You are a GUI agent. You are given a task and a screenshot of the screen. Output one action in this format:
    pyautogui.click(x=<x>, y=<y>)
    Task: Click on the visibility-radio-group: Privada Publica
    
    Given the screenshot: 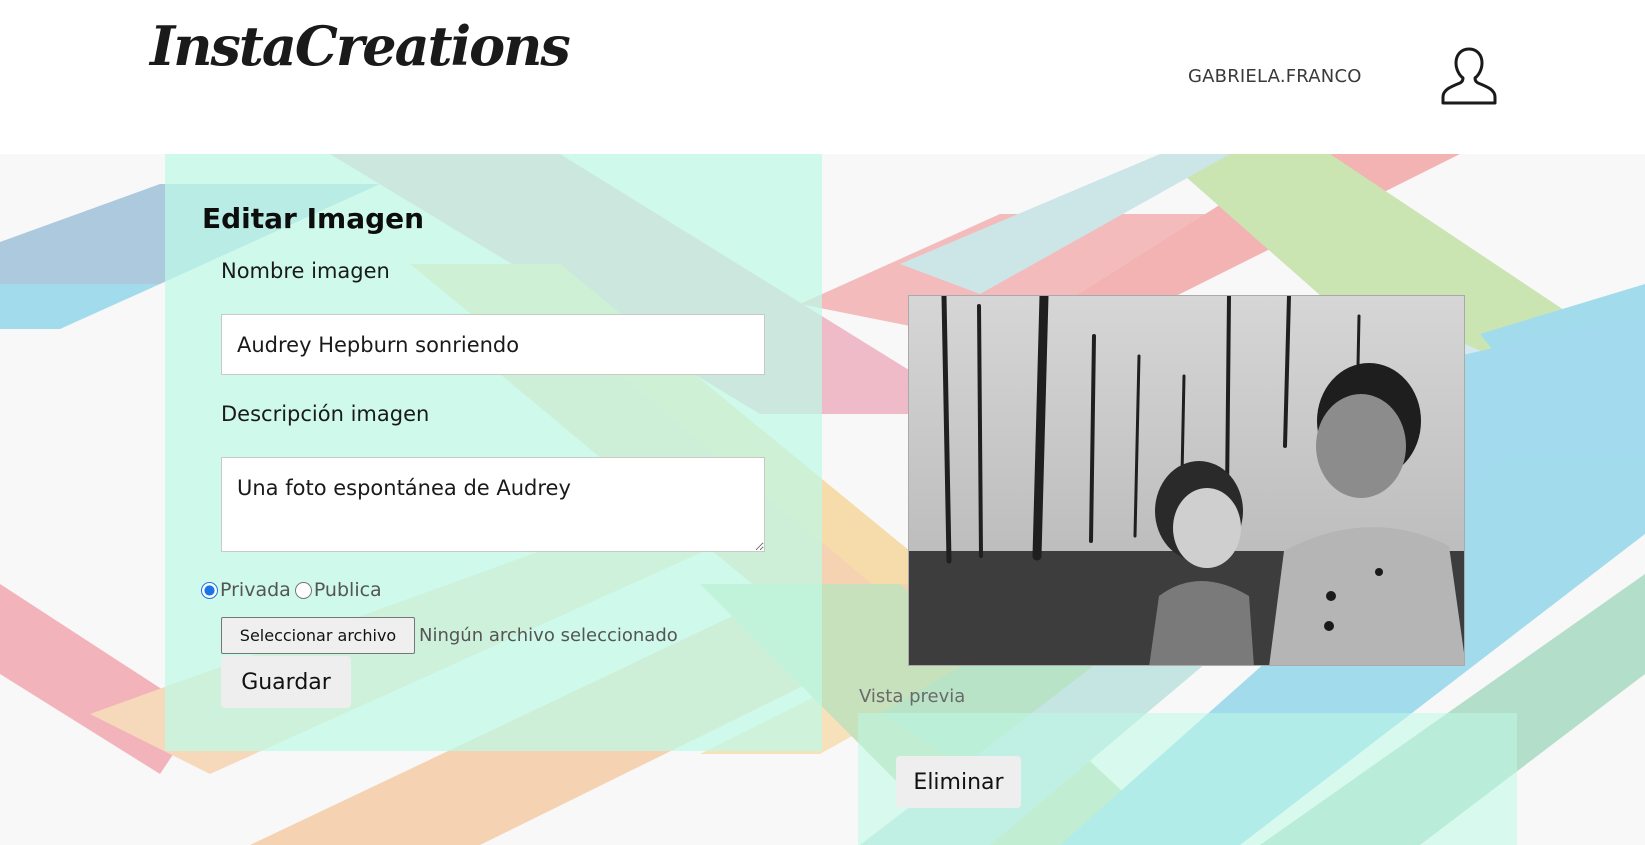 What is the action you would take?
    pyautogui.click(x=293, y=590)
    